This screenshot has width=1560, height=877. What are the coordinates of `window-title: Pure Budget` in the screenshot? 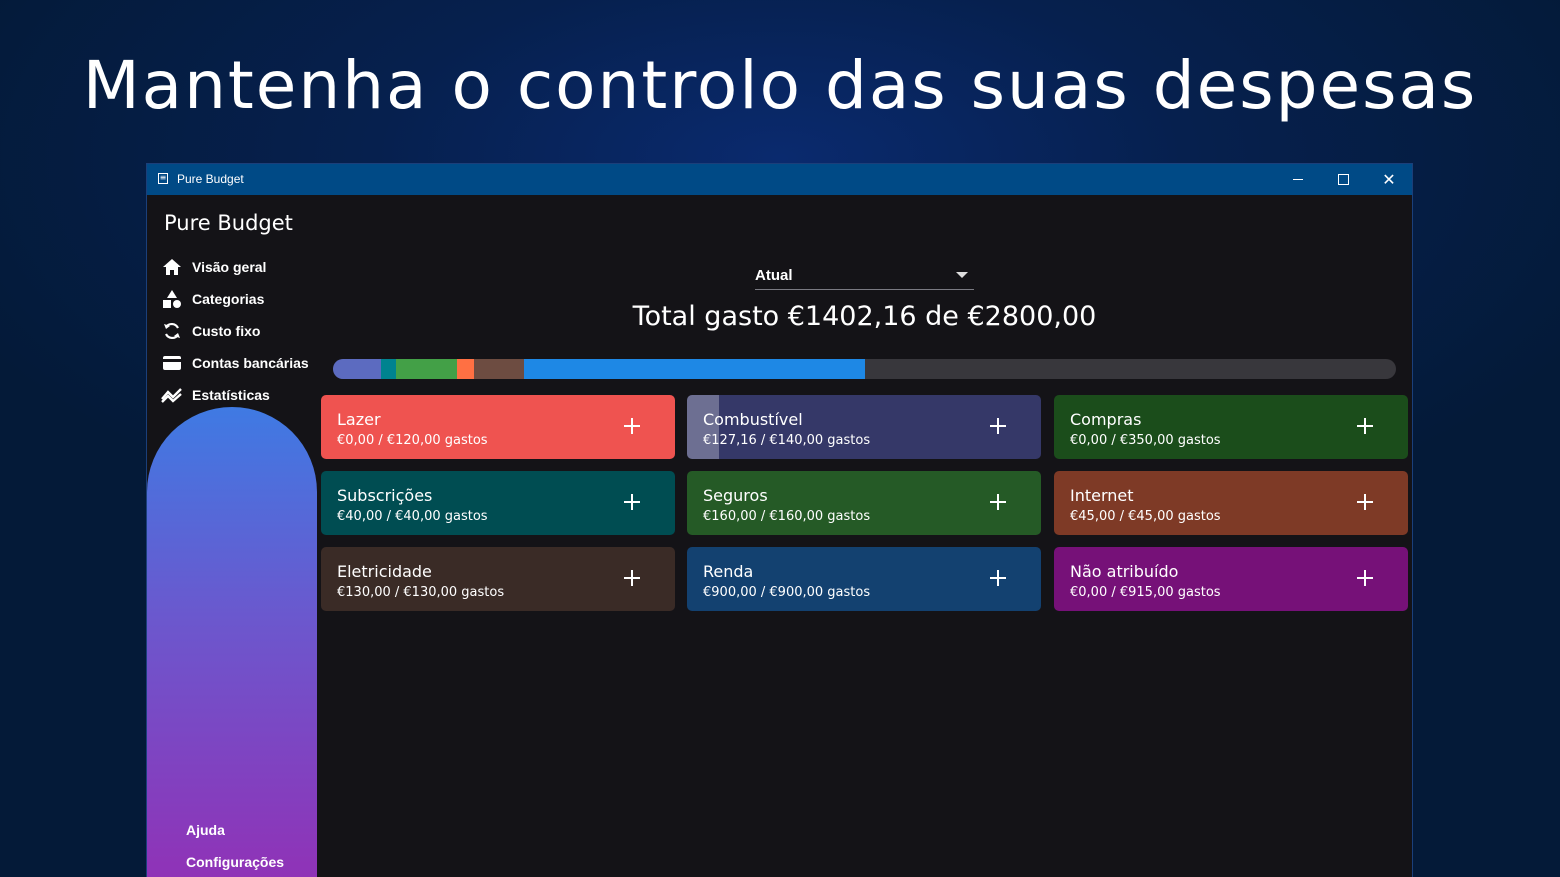 It's located at (210, 179).